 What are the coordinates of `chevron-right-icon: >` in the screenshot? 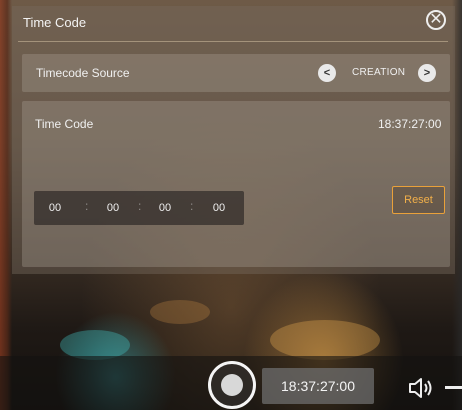 It's located at (427, 73).